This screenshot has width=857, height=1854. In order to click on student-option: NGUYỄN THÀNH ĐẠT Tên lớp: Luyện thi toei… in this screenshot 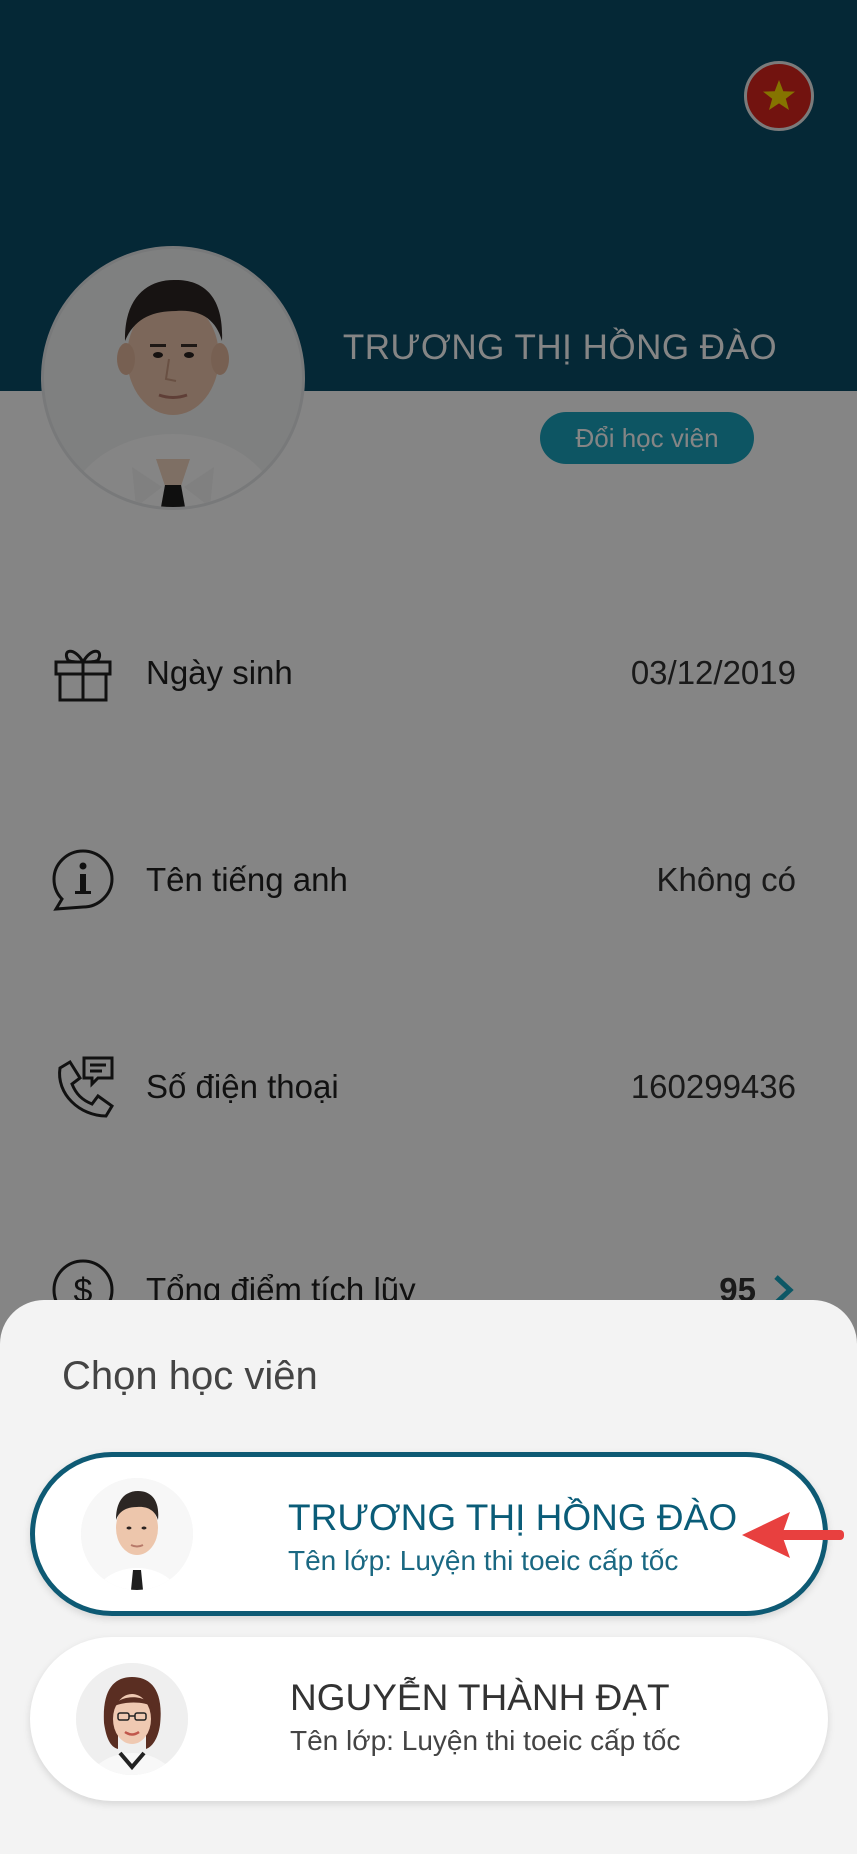, I will do `click(429, 1719)`.